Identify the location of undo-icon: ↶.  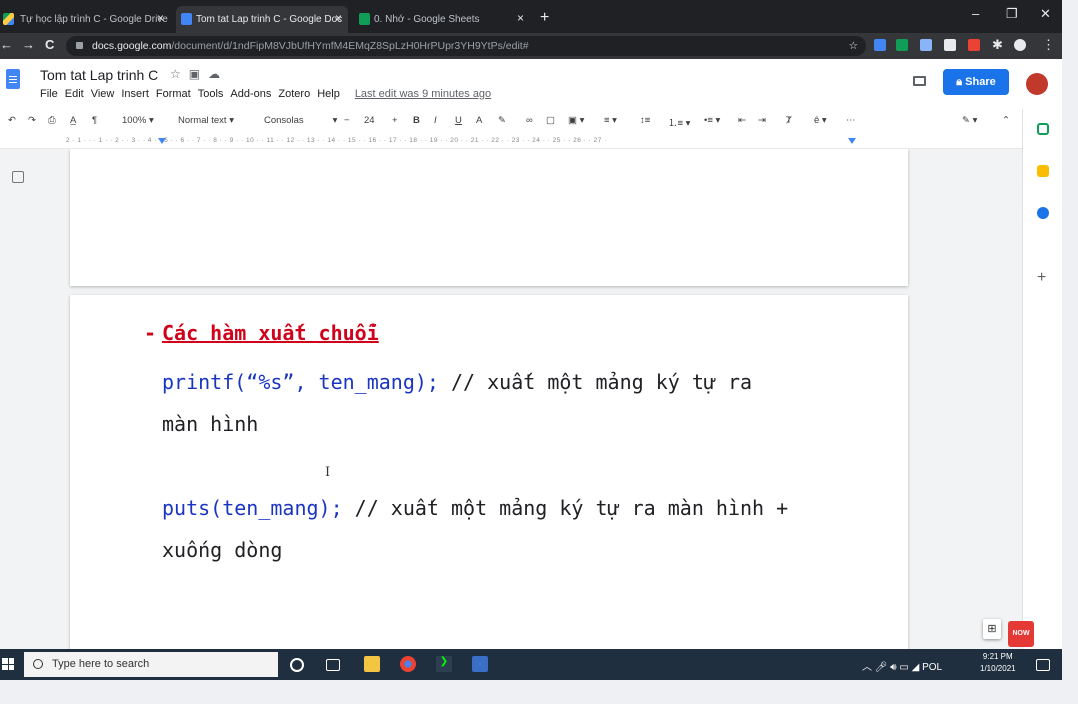
(12, 120).